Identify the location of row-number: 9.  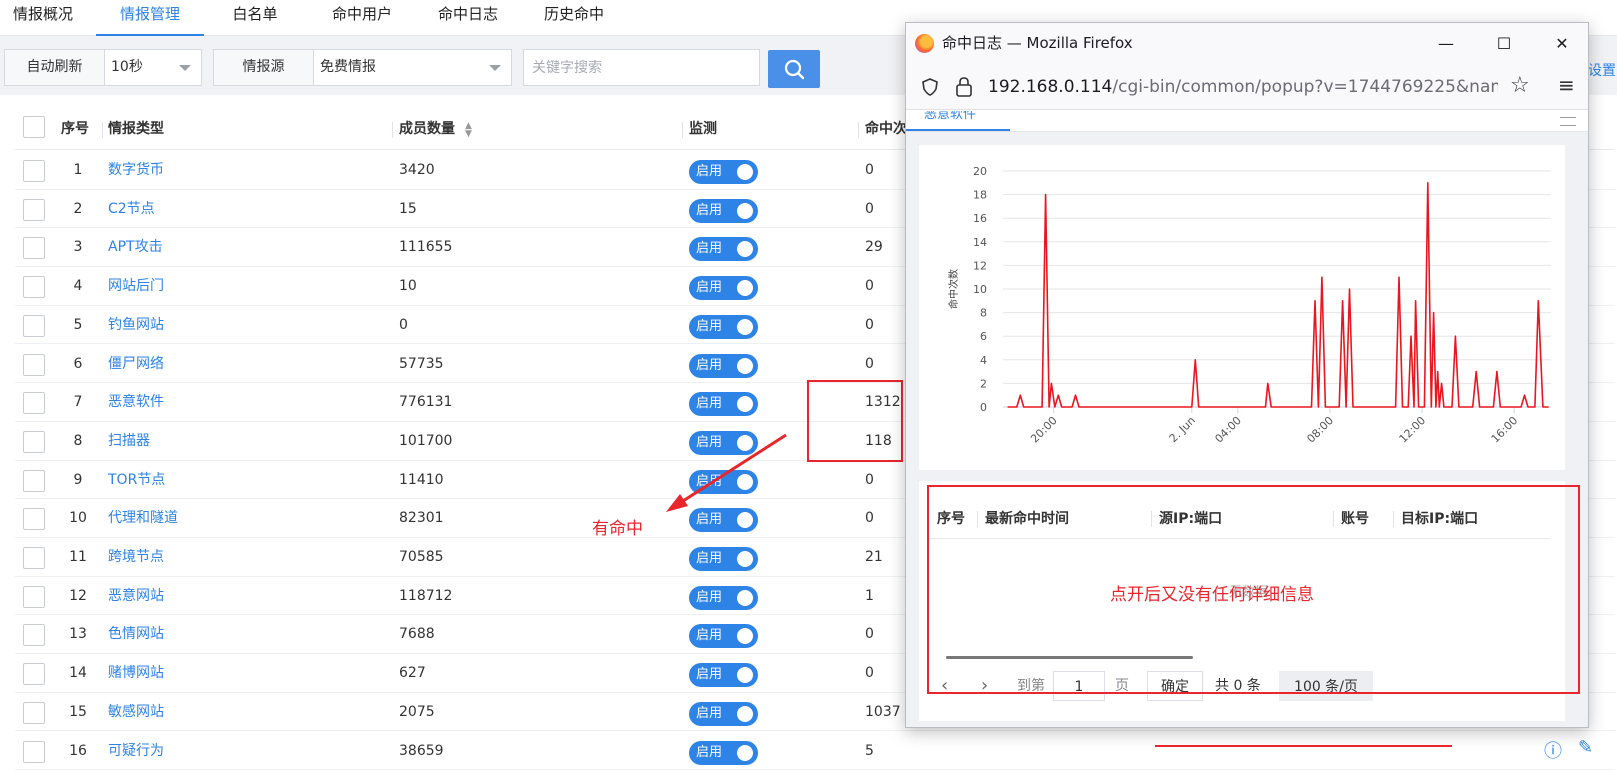
(78, 479).